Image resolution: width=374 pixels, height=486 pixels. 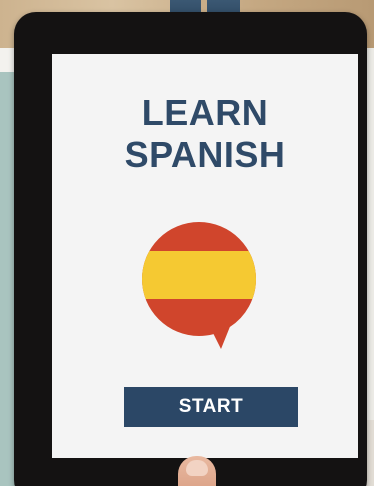 I want to click on title-line-spanish: SPANISH, so click(x=205, y=154).